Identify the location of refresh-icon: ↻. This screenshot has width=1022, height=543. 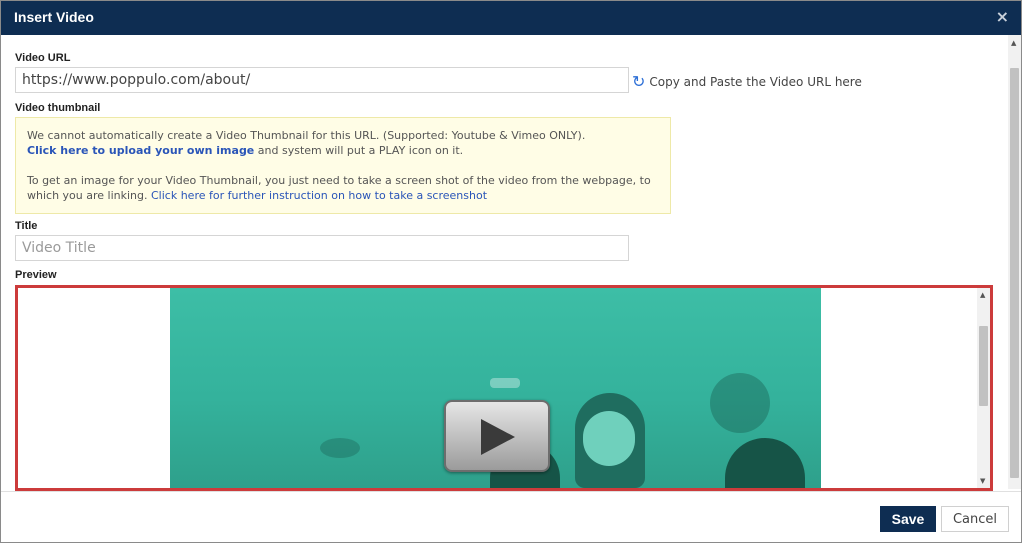
(638, 82).